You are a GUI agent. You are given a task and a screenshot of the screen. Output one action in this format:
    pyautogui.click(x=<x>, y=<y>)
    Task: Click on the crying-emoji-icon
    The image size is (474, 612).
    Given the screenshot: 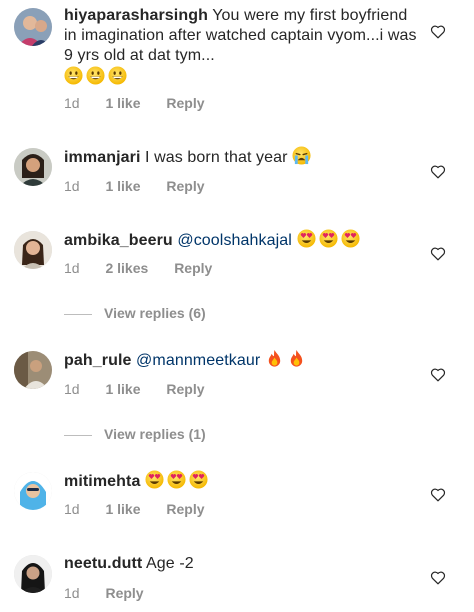 What is the action you would take?
    pyautogui.click(x=301, y=155)
    